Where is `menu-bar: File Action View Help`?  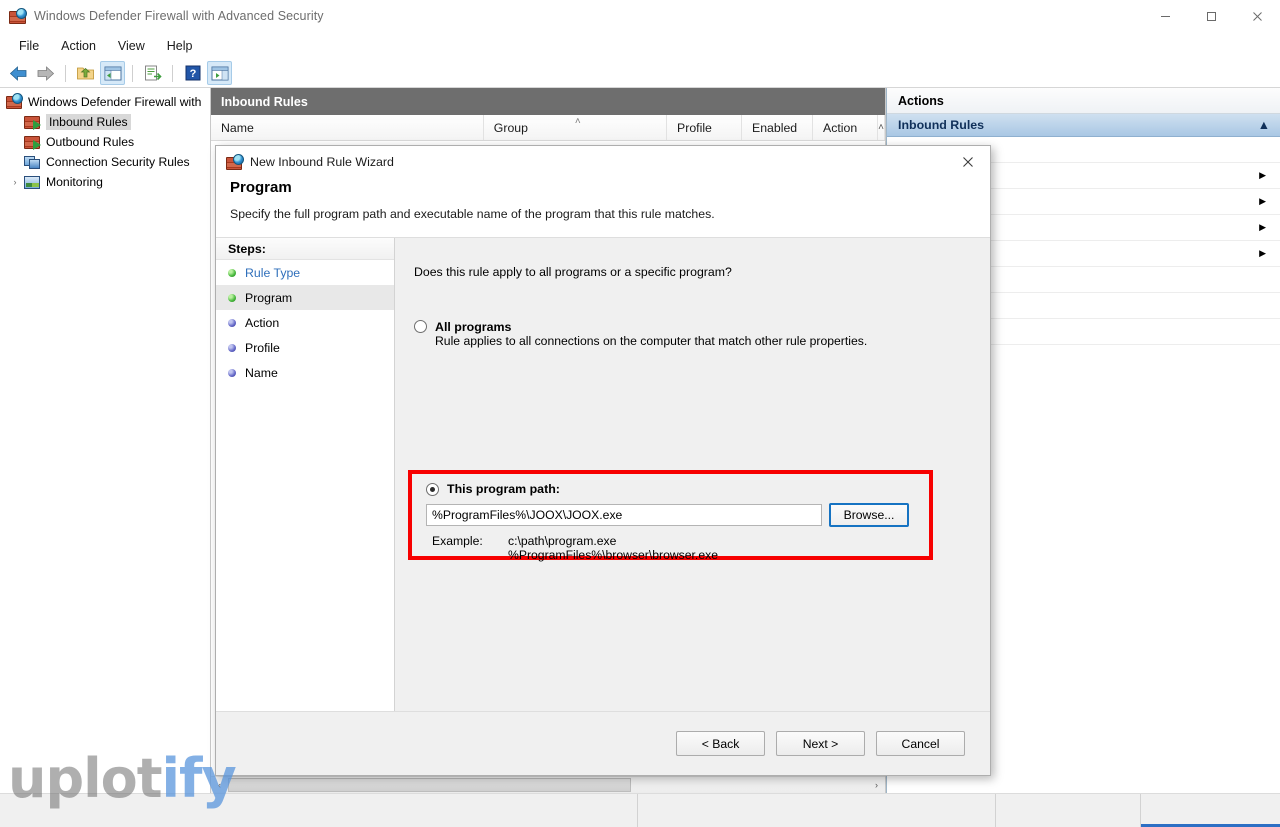
menu-bar: File Action View Help is located at coordinates (640, 46).